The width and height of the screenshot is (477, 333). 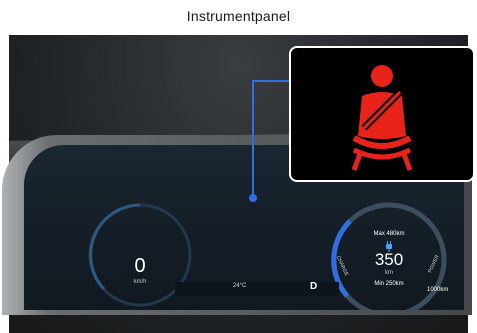 What do you see at coordinates (257, 288) in the screenshot?
I see `status-bar: 24°C D` at bounding box center [257, 288].